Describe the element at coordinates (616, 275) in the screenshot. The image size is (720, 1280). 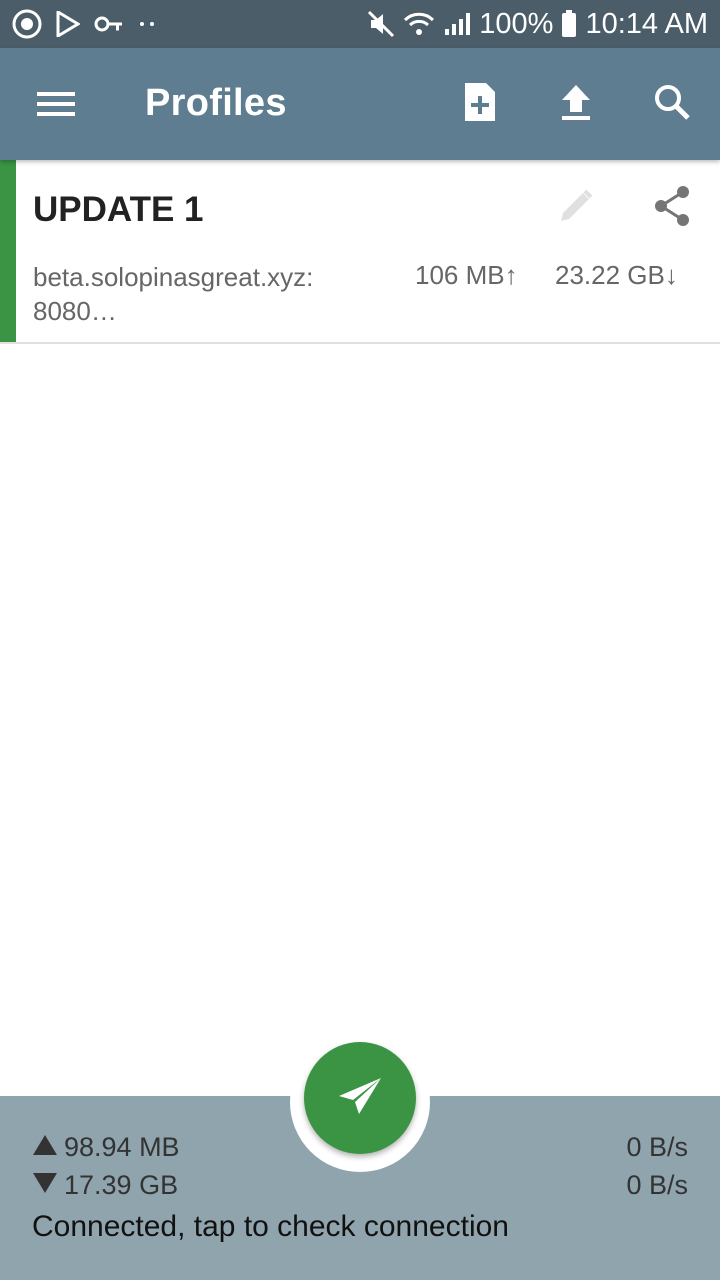
I see `profile-download: 23.22 GB↓` at that location.